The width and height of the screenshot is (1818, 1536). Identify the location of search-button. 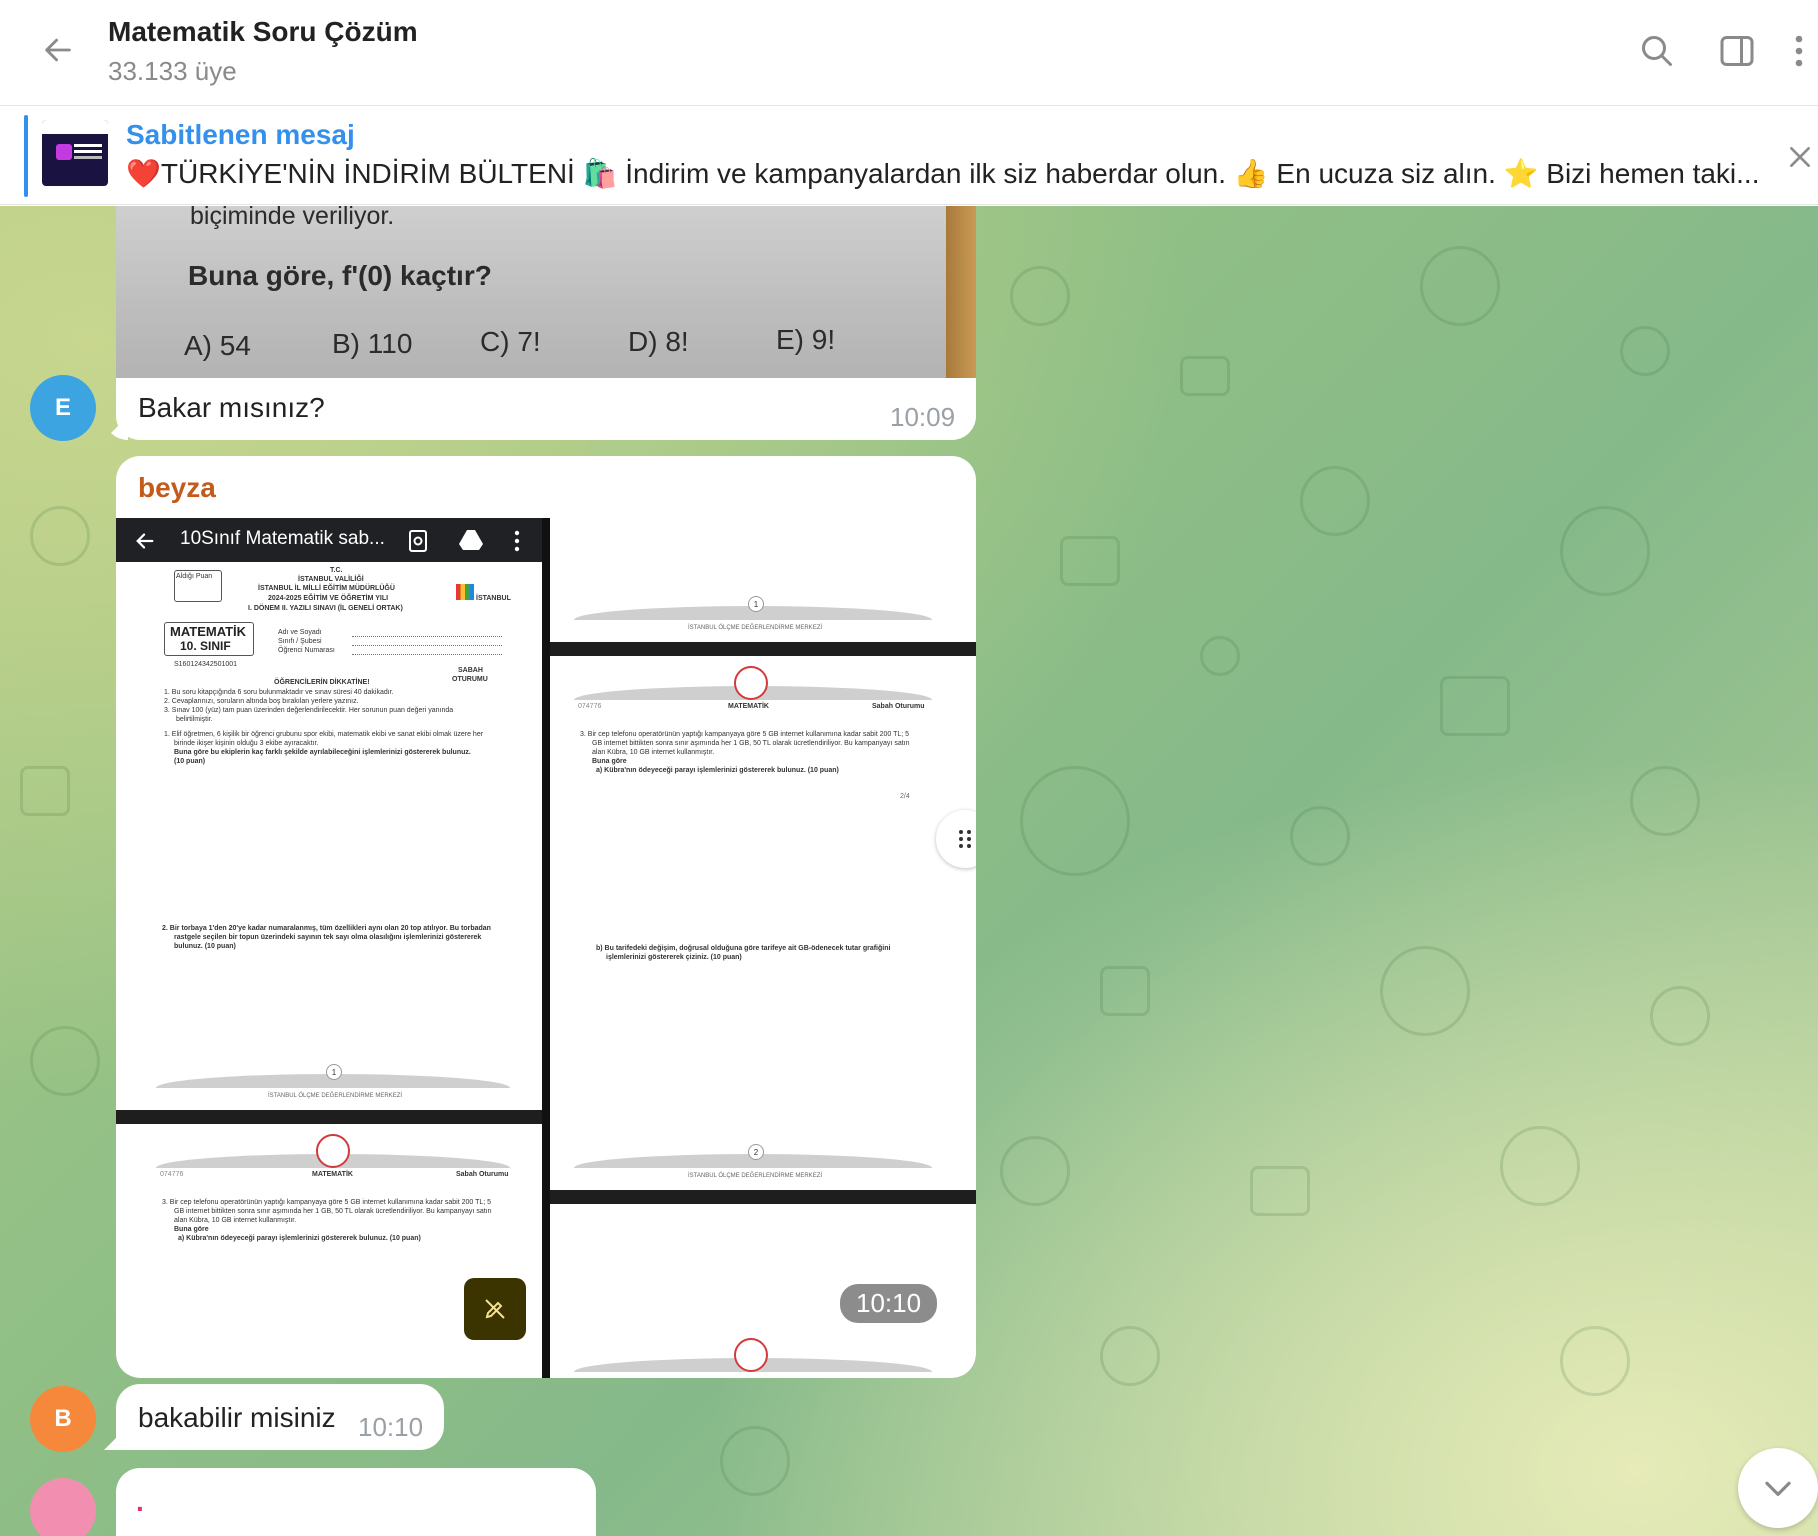
(1657, 51).